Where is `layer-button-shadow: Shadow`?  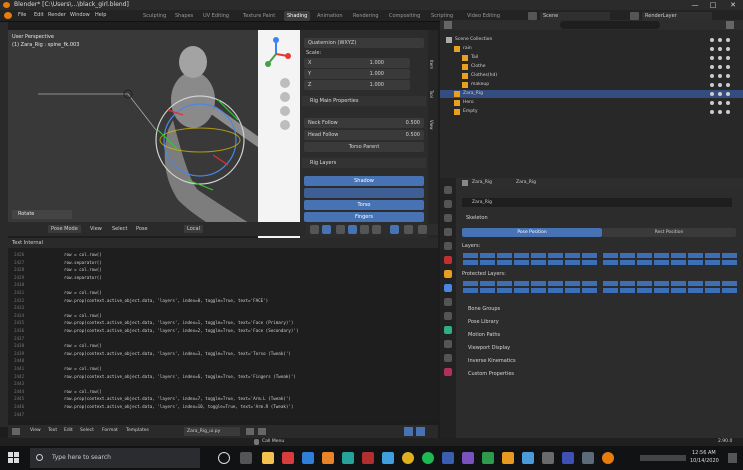 layer-button-shadow: Shadow is located at coordinates (364, 181).